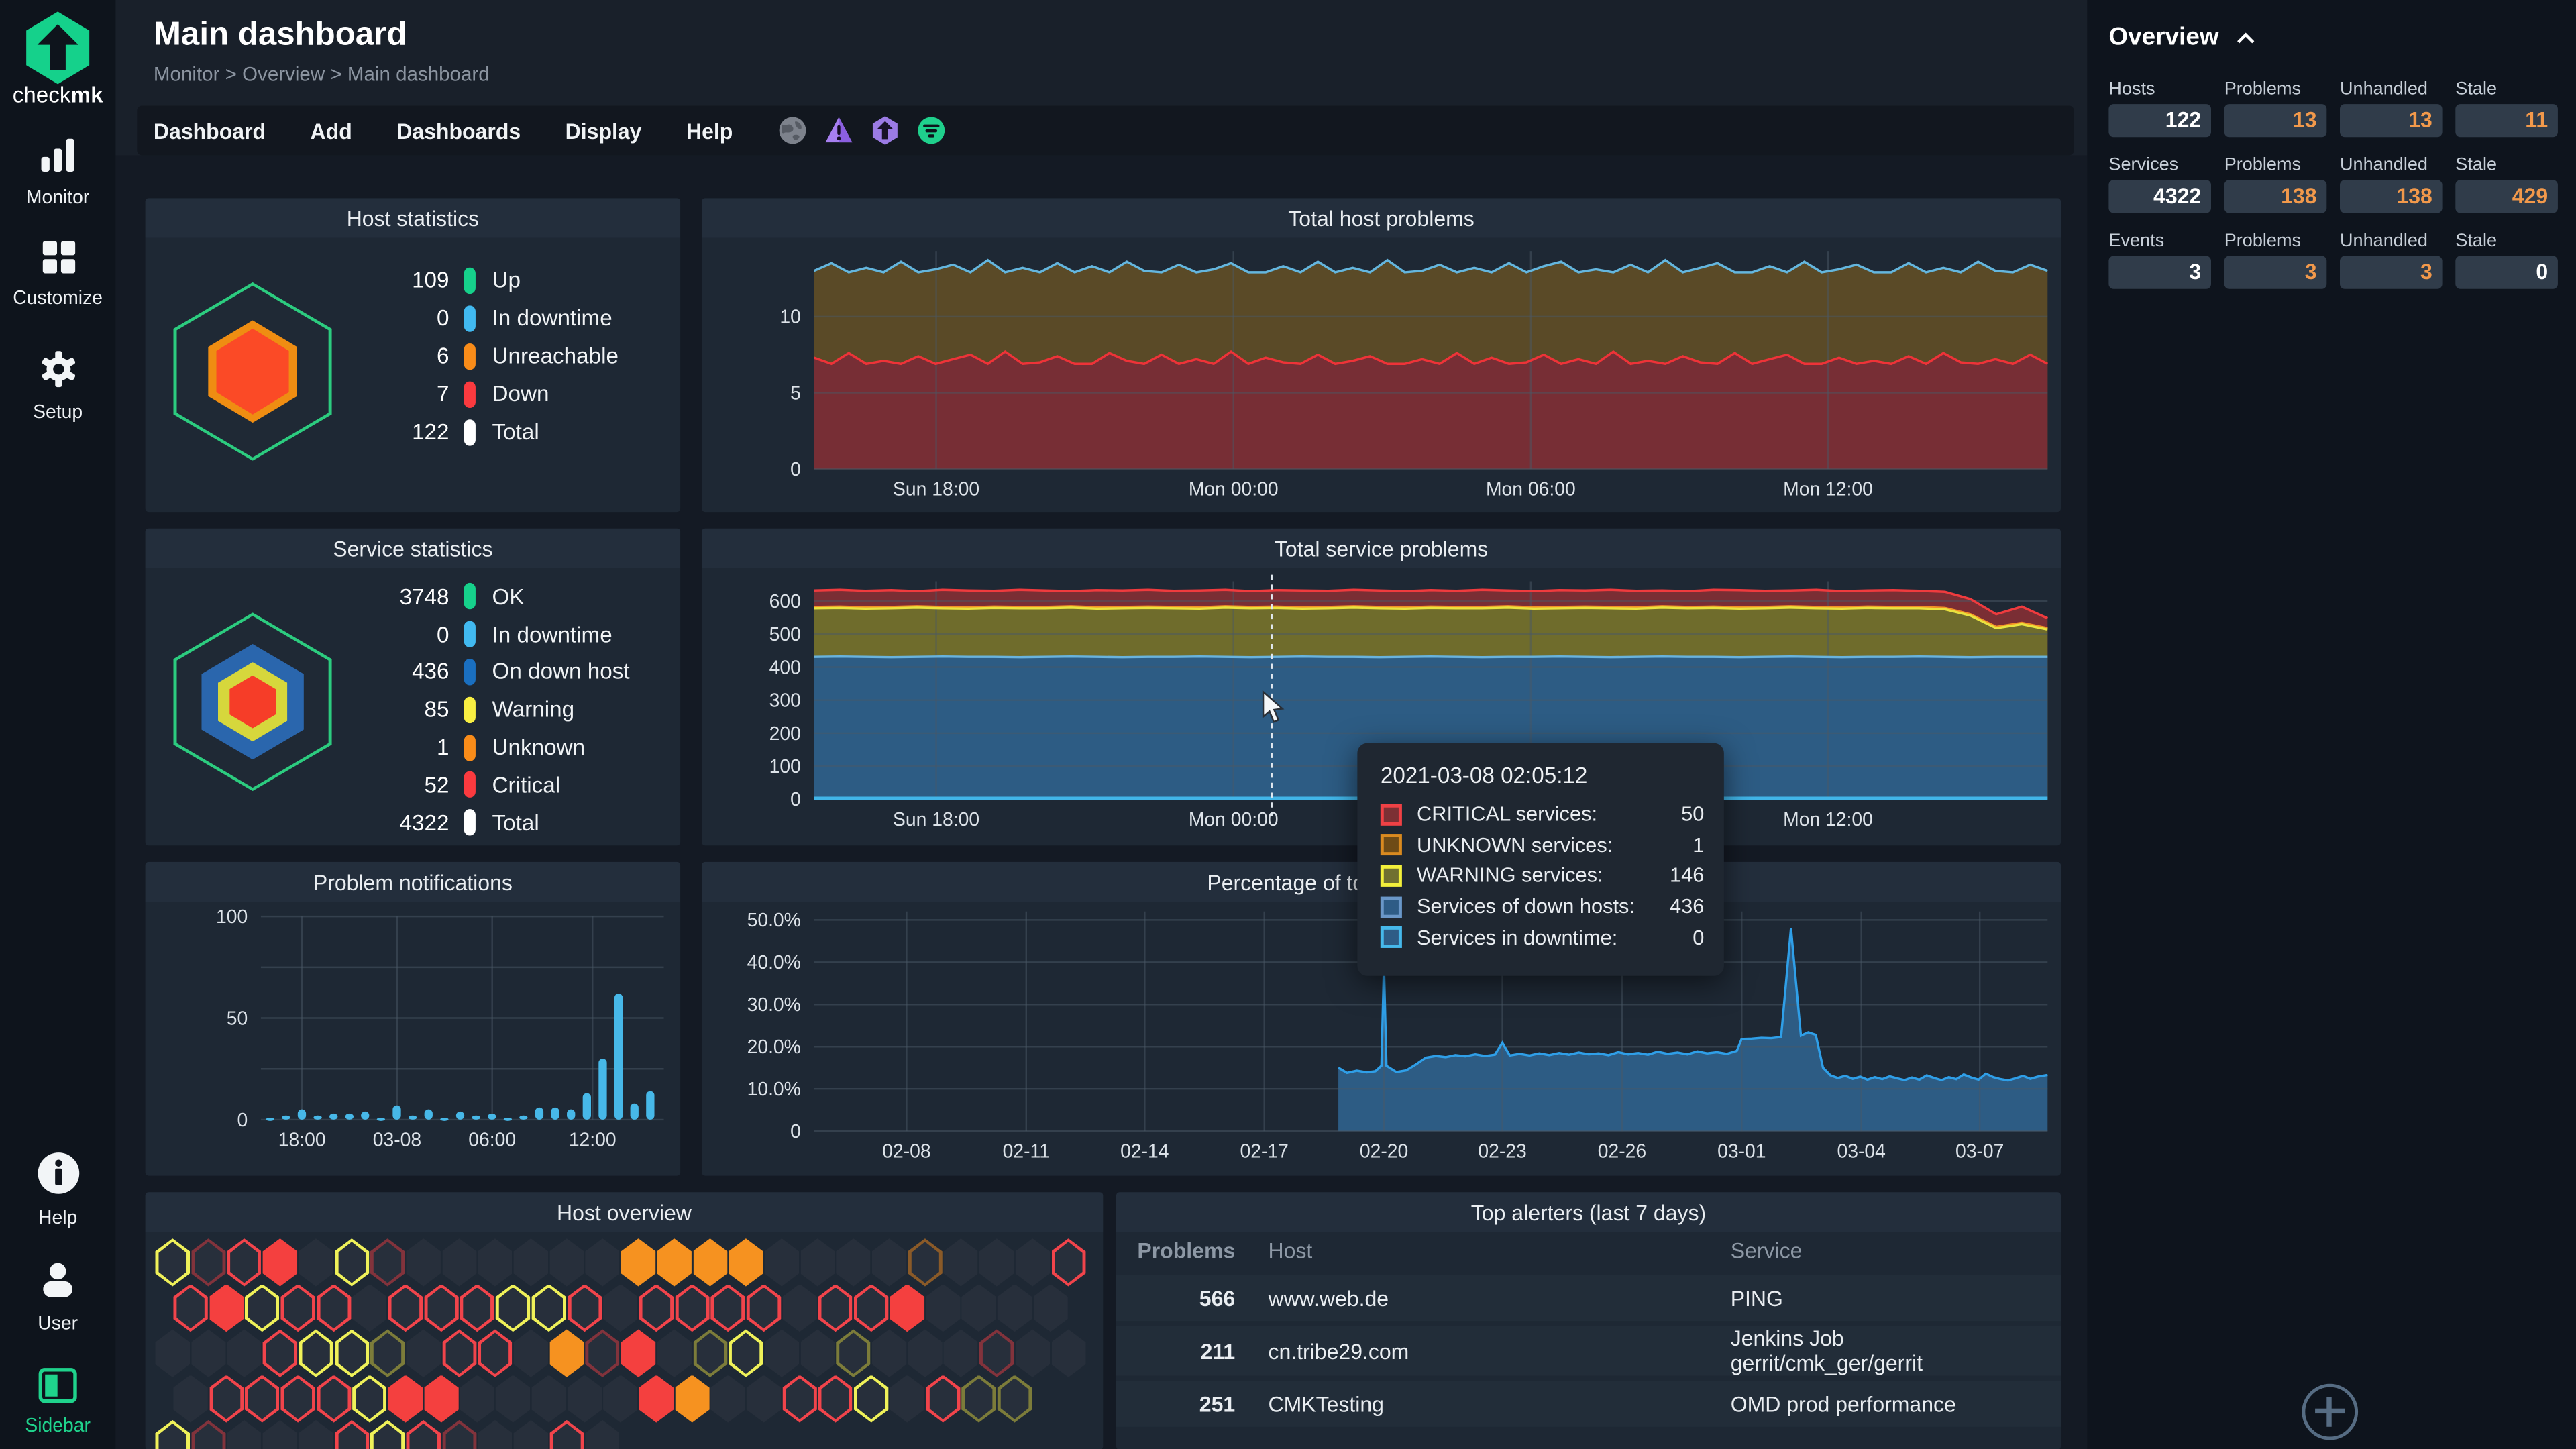 The height and width of the screenshot is (1449, 2576). Describe the element at coordinates (1588, 1403) in the screenshot. I see `table-row: 251 CMKTesting OMD prod performance` at that location.